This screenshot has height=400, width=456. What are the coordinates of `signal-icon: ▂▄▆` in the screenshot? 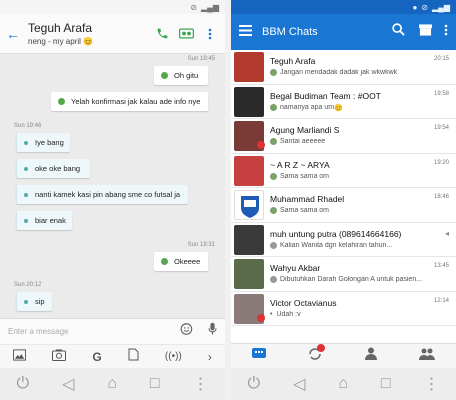 It's located at (210, 7).